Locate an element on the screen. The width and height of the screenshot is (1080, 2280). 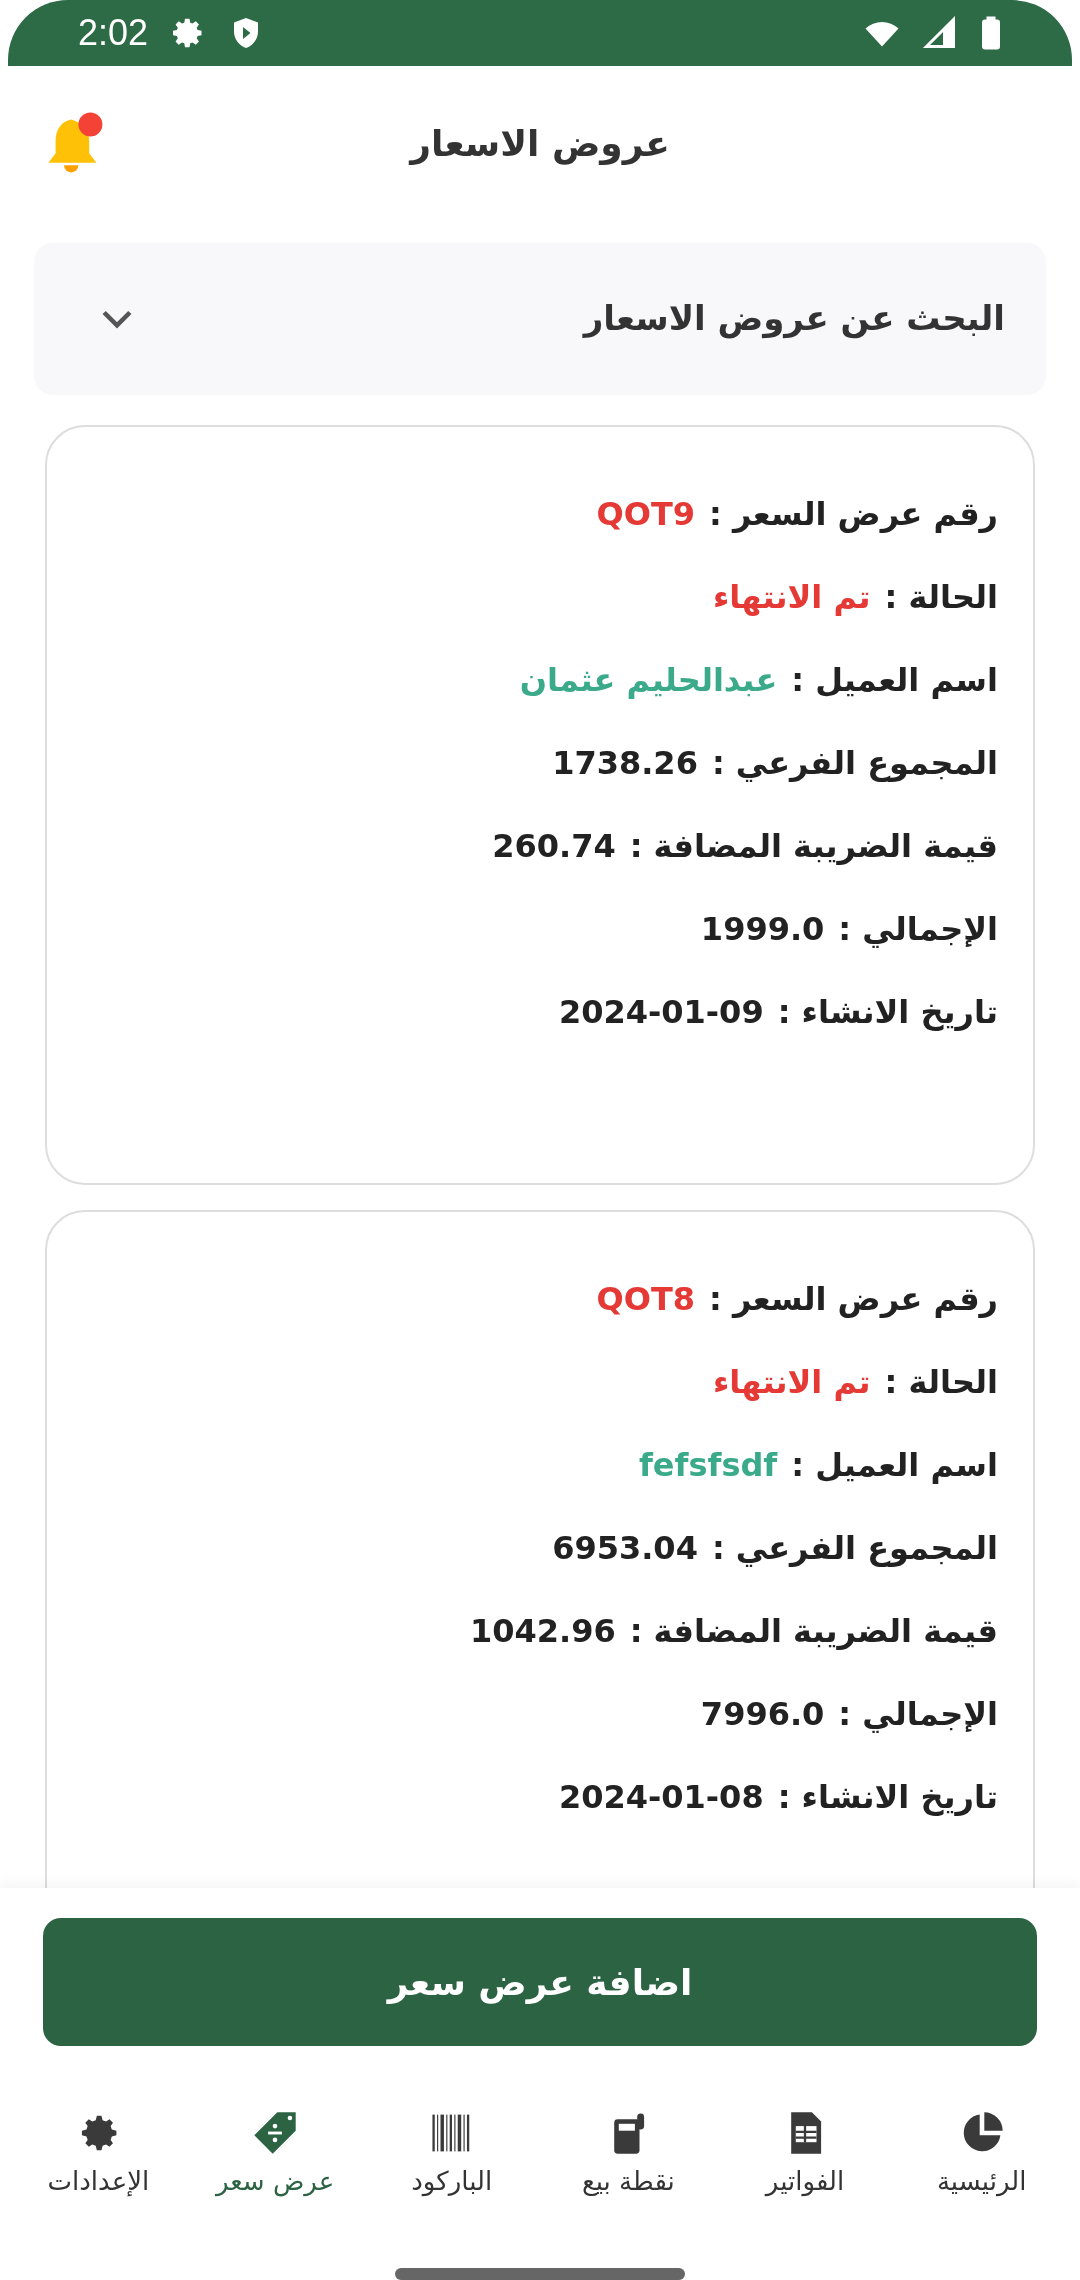
signal-icon is located at coordinates (940, 33).